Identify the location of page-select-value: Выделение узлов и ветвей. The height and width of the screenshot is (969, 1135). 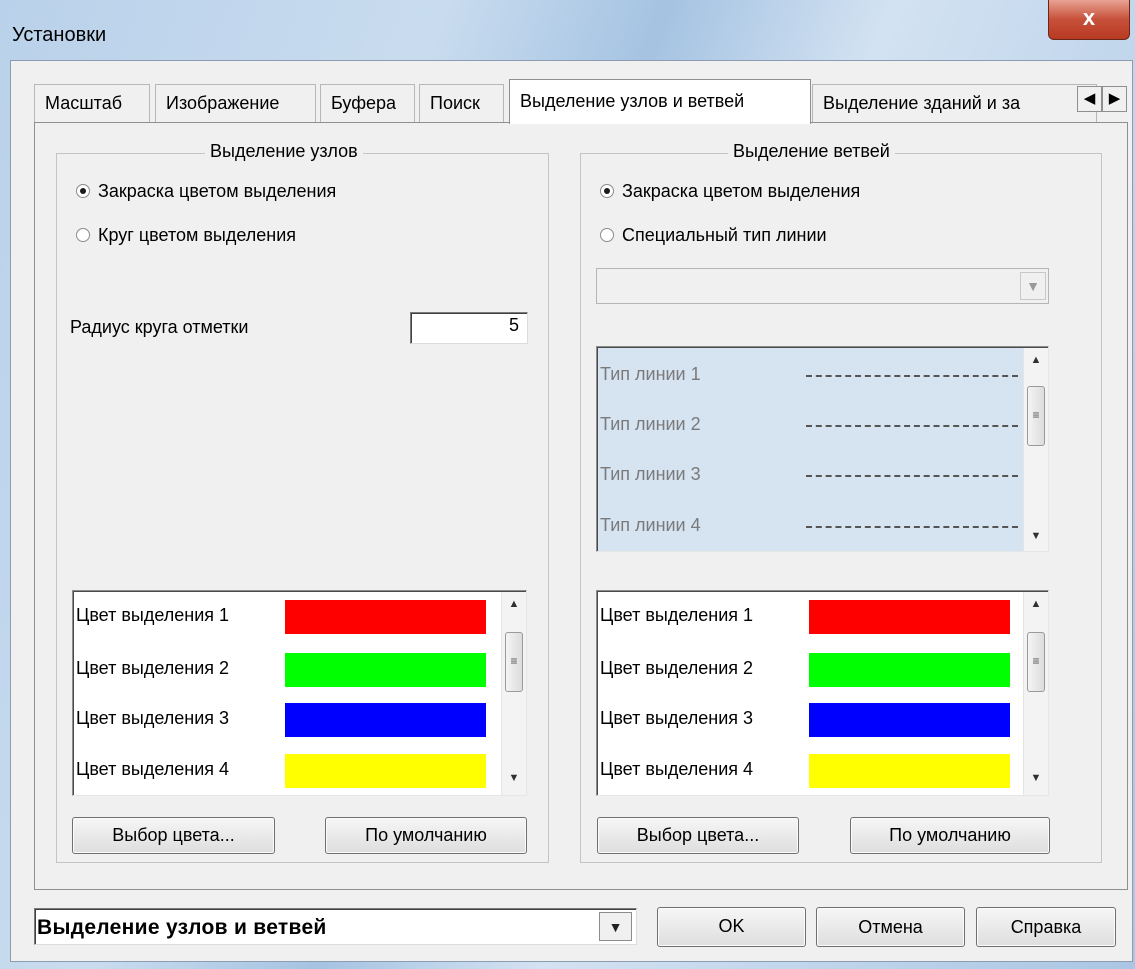
(182, 927).